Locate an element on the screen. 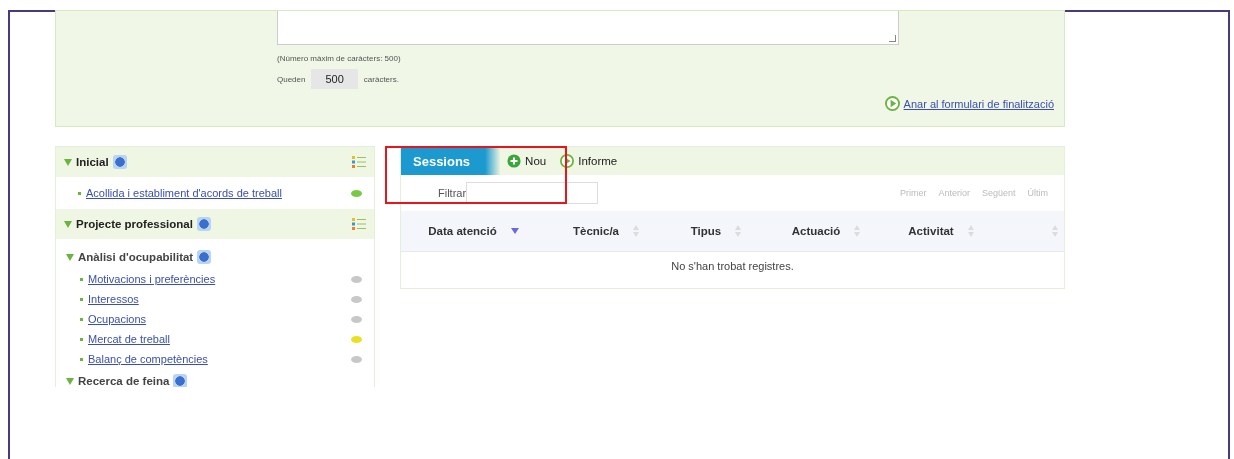  group-title: Recerca de feina is located at coordinates (124, 381).